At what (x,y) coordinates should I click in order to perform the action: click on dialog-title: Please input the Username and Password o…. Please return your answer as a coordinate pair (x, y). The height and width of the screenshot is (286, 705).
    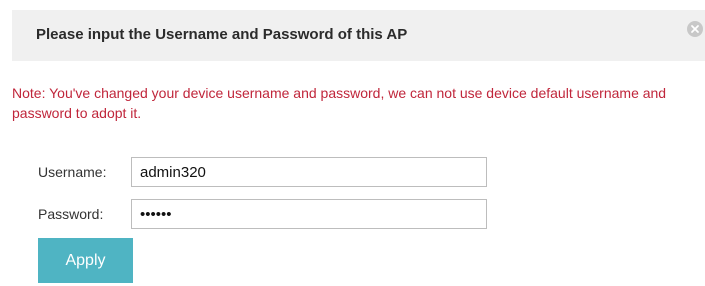
    Looking at the image, I should click on (222, 34).